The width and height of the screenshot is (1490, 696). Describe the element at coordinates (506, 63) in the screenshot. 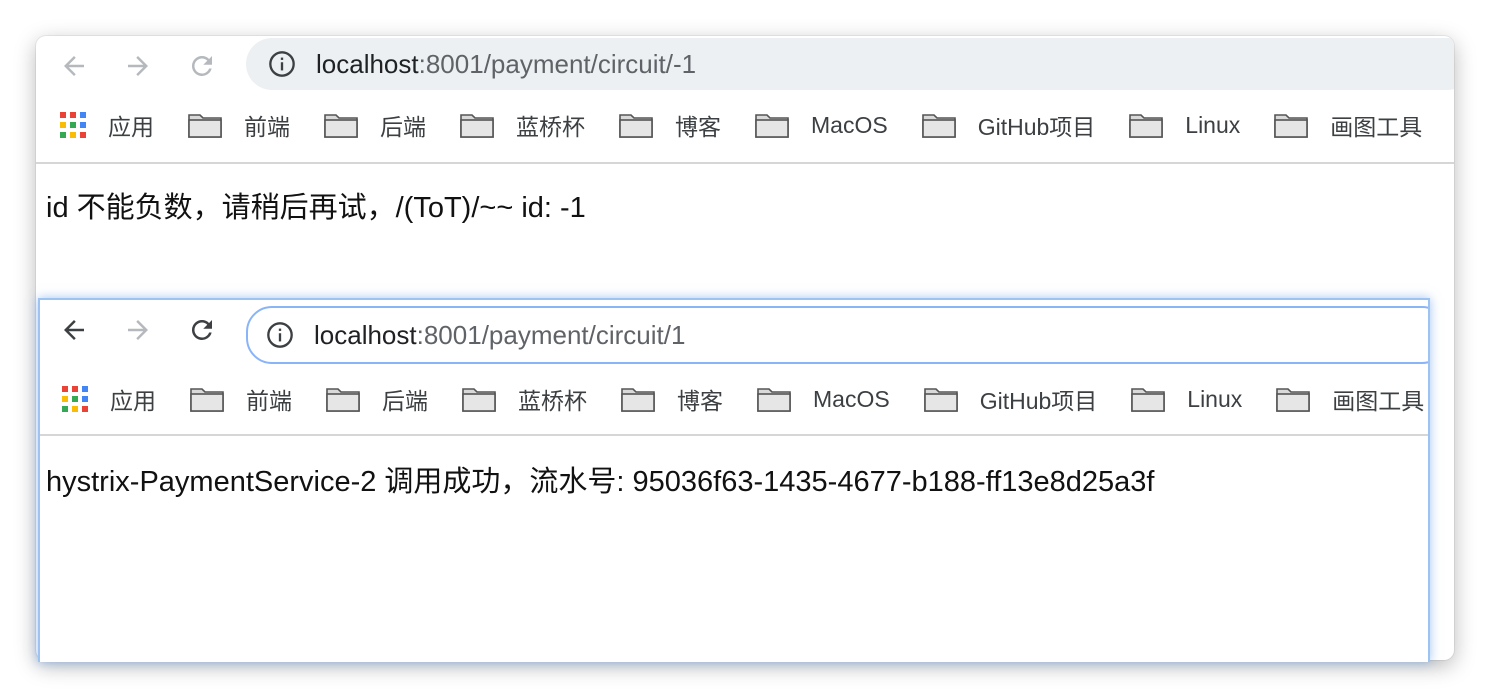

I see `url-text: localhost:8001/payment/circuit/-1` at that location.